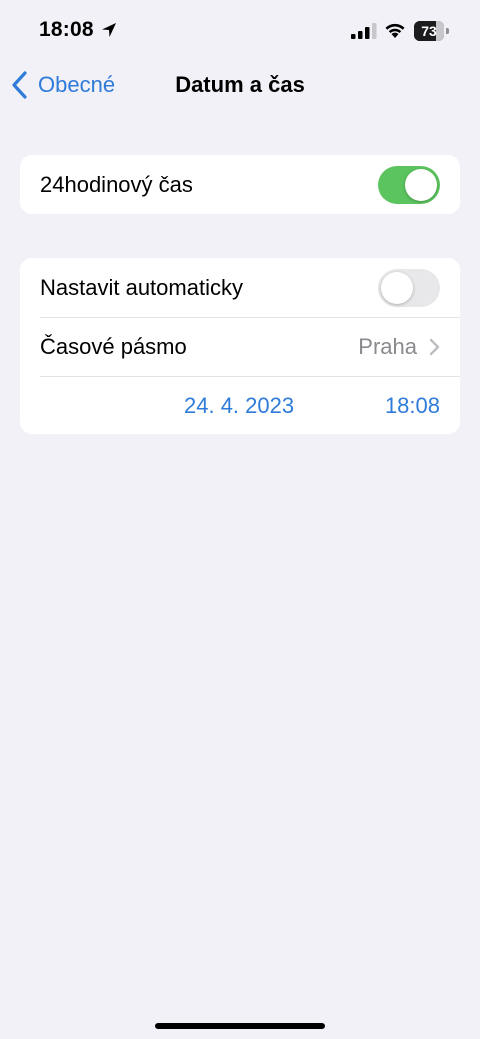 This screenshot has width=480, height=1039. I want to click on row-24-hour-time: 24hodinový čas, so click(240, 184).